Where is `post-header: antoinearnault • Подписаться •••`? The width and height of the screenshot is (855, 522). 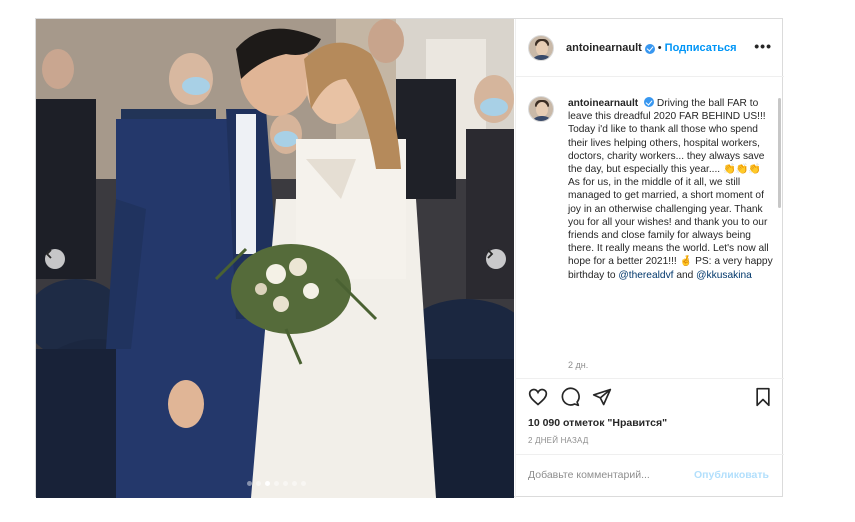 post-header: antoinearnault • Подписаться ••• is located at coordinates (650, 48).